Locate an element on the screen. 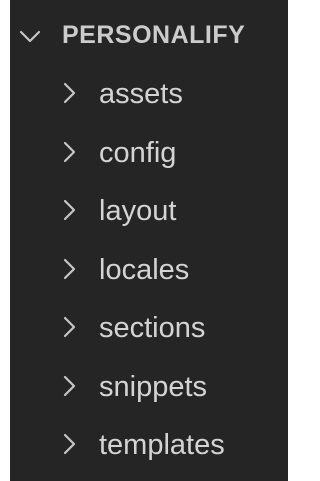 The height and width of the screenshot is (481, 320). tree-item-templates: templates is located at coordinates (149, 449).